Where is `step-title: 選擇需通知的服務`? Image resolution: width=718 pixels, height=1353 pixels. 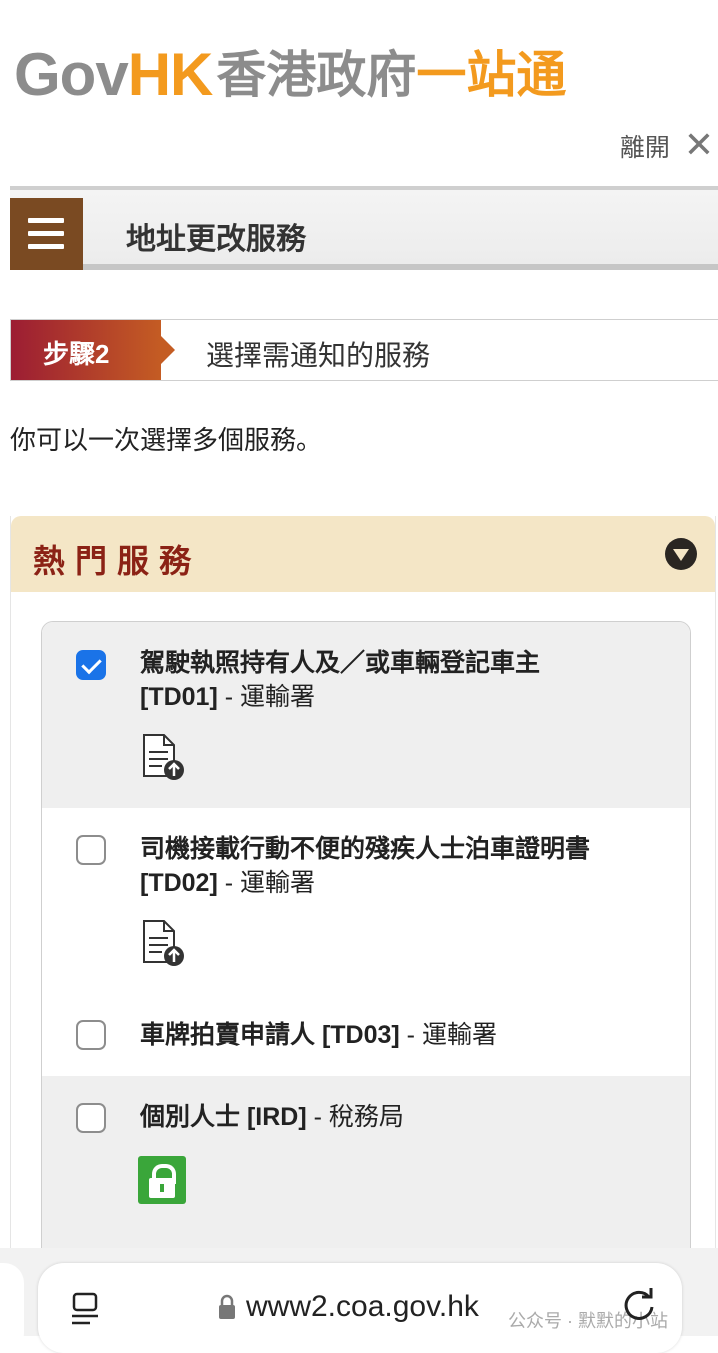
step-title: 選擇需通知的服務 is located at coordinates (318, 355).